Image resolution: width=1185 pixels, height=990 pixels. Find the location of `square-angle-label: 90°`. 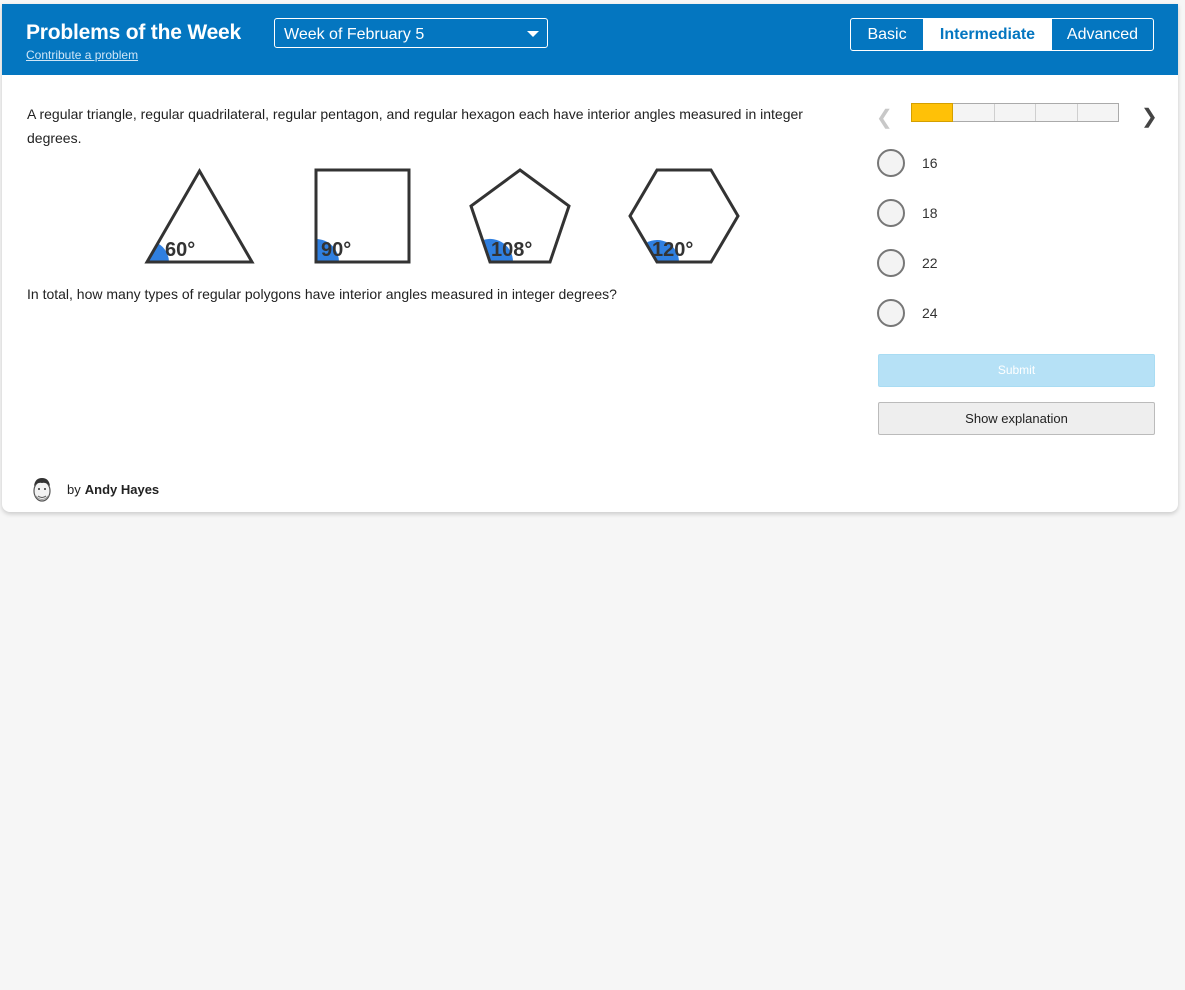

square-angle-label: 90° is located at coordinates (336, 250).